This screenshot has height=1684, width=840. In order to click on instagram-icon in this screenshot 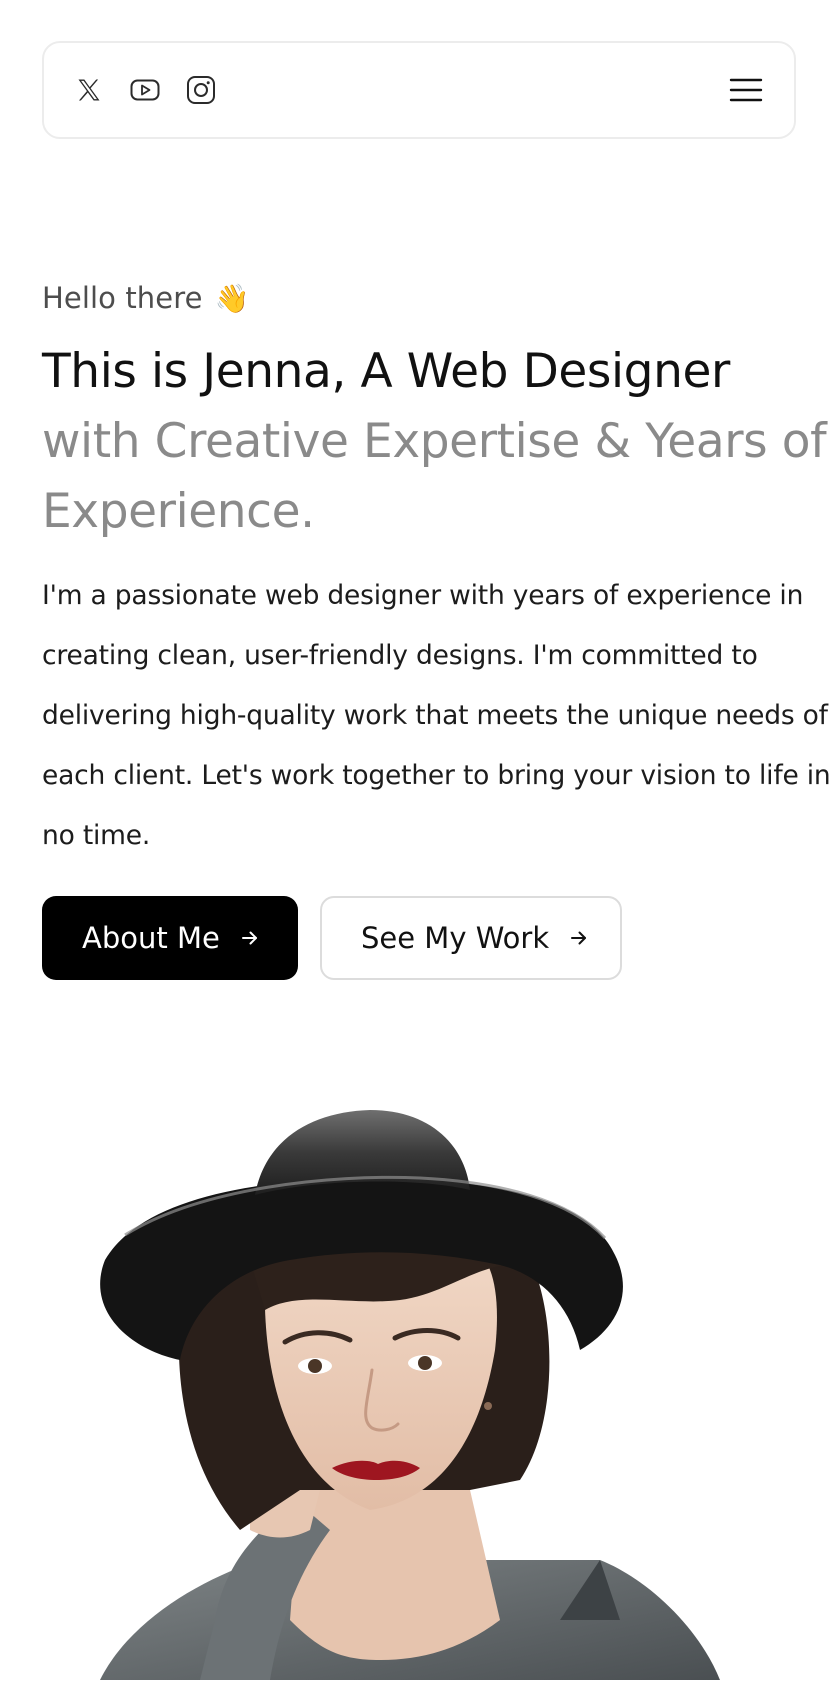, I will do `click(201, 90)`.